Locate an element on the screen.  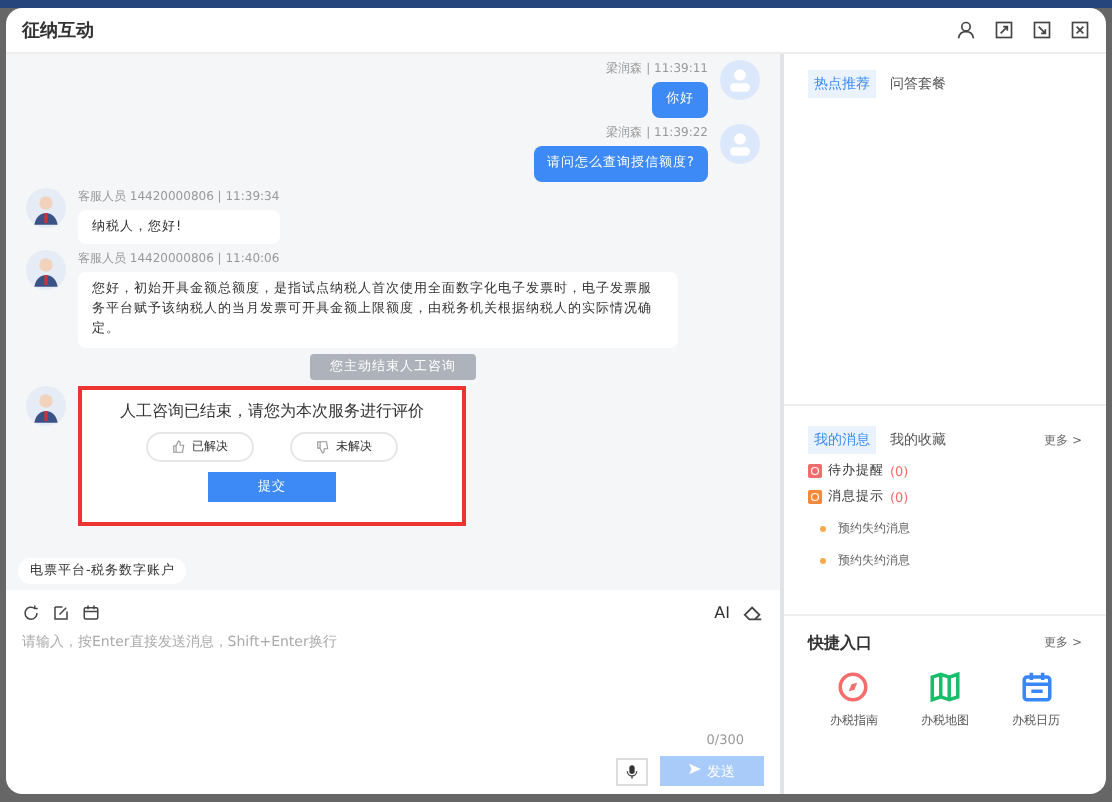
ai-button: AI is located at coordinates (722, 613).